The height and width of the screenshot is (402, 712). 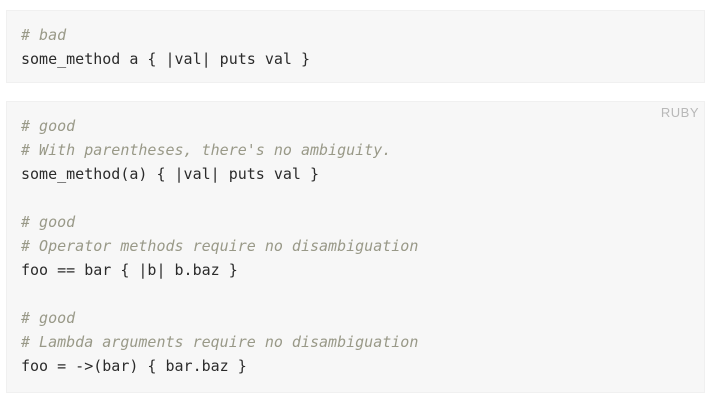 I want to click on language-label: RUBY, so click(x=679, y=112).